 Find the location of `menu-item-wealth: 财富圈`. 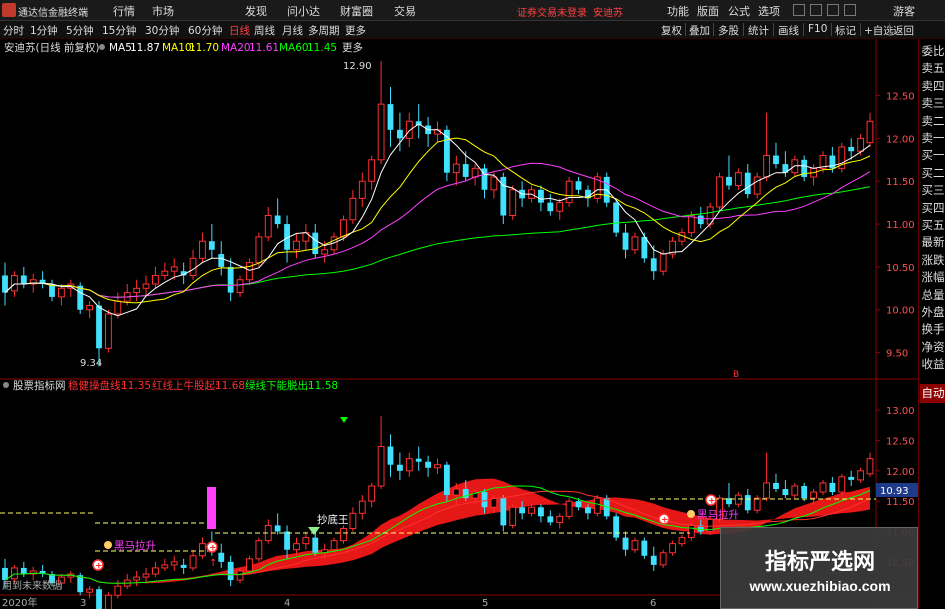

menu-item-wealth: 财富圈 is located at coordinates (356, 11).